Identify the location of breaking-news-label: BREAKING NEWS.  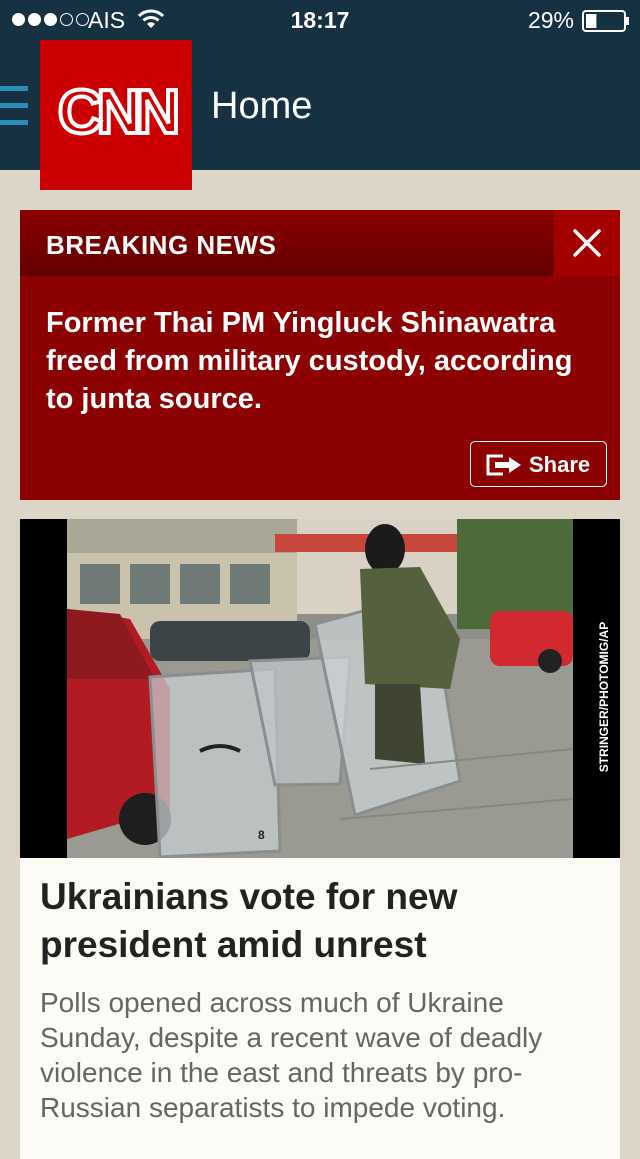
(161, 245).